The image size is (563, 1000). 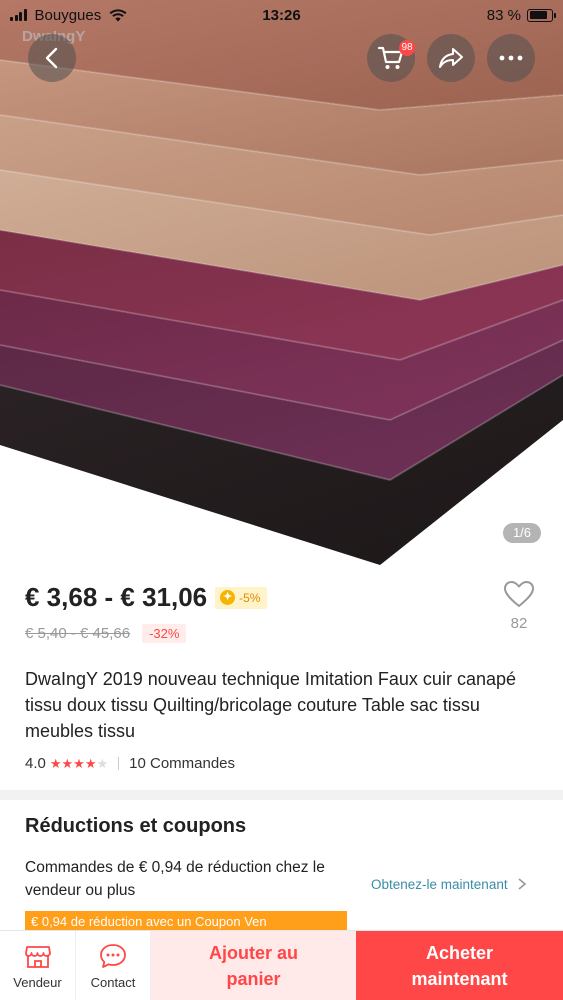 I want to click on seller-label: Vendeur, so click(x=37, y=982).